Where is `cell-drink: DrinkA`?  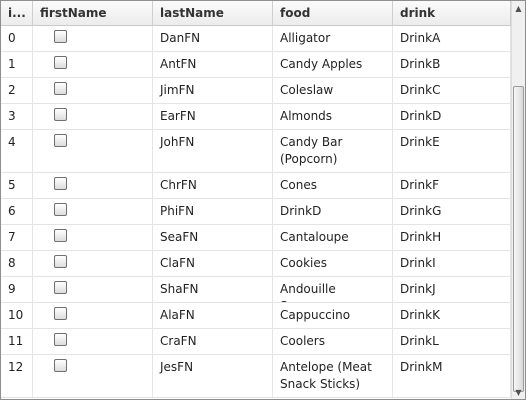
cell-drink: DrinkA is located at coordinates (452, 38).